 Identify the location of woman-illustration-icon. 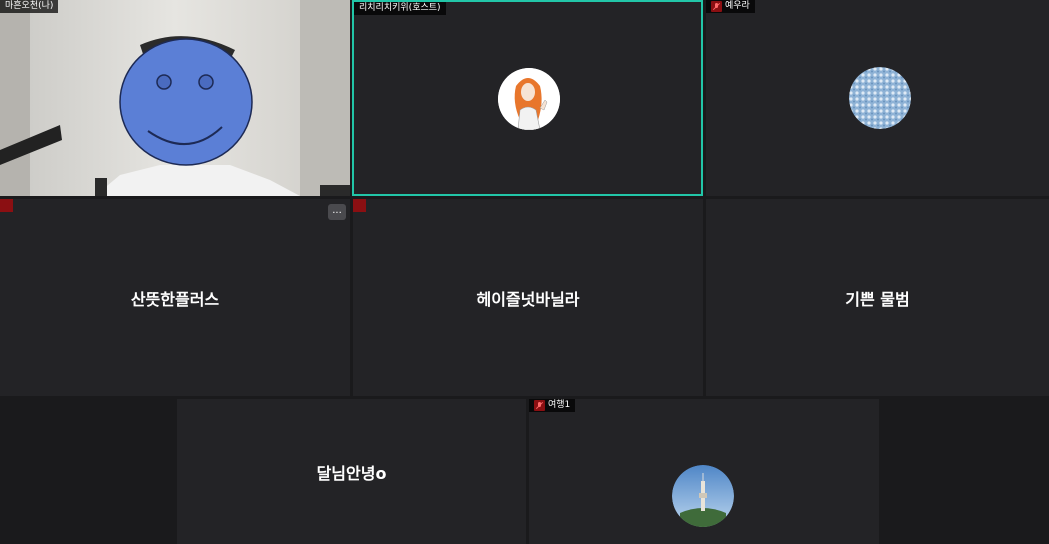
(529, 99).